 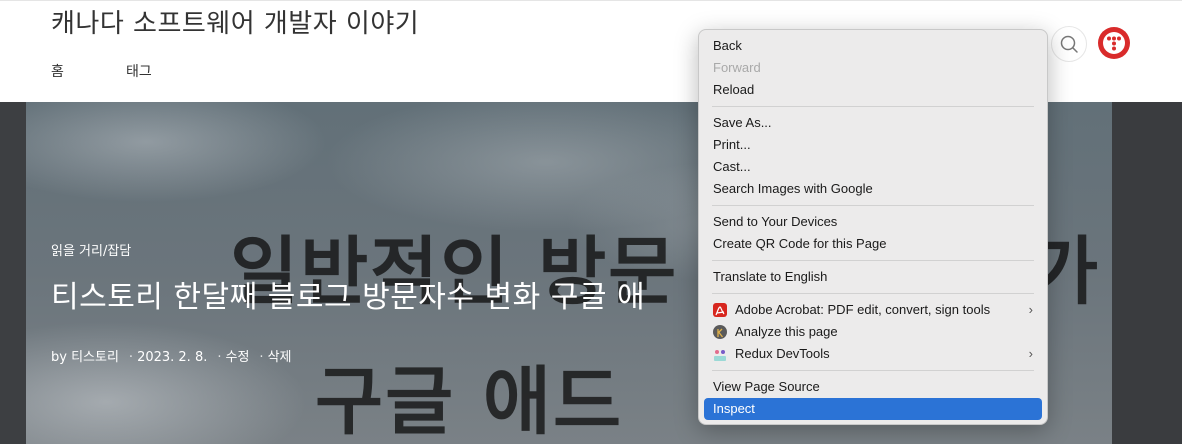 I want to click on menu-item-back: Back, so click(x=873, y=46).